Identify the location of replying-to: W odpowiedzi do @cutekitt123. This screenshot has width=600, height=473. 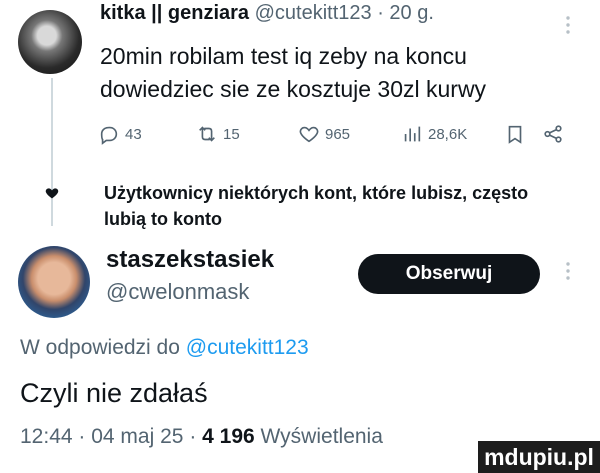
(164, 348).